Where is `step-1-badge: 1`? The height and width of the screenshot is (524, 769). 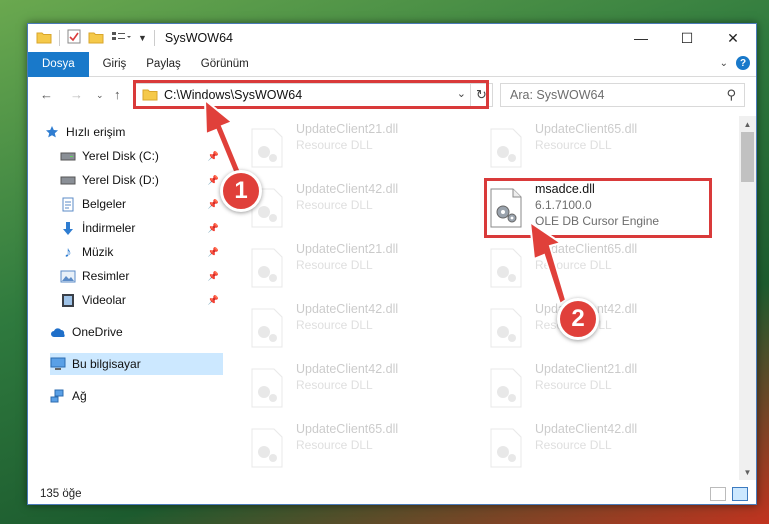
step-1-badge: 1 is located at coordinates (241, 191).